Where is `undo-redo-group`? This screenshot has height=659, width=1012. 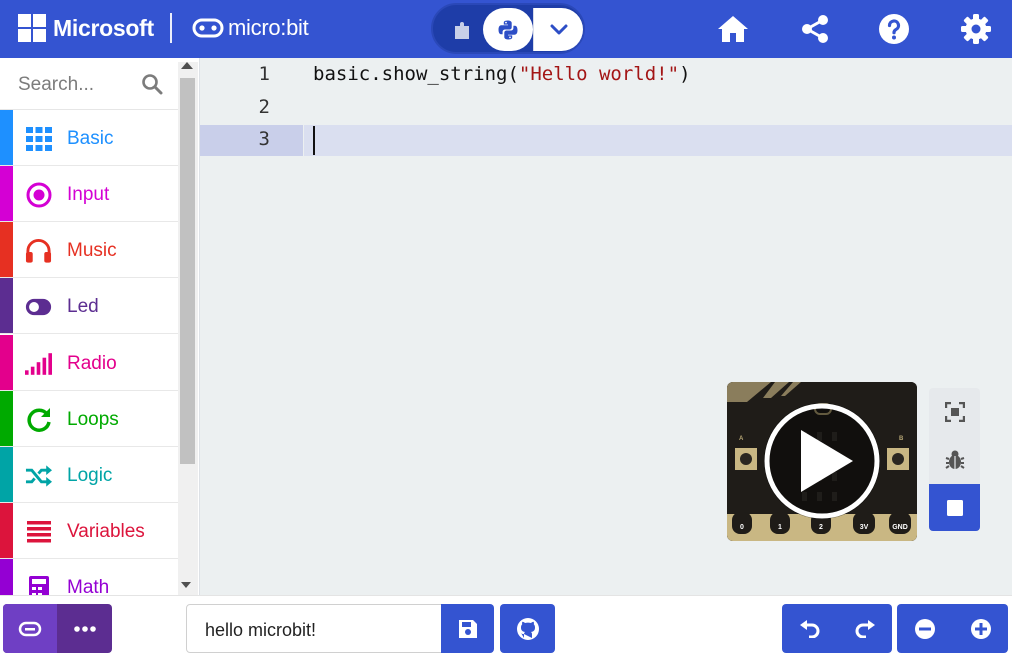 undo-redo-group is located at coordinates (837, 628).